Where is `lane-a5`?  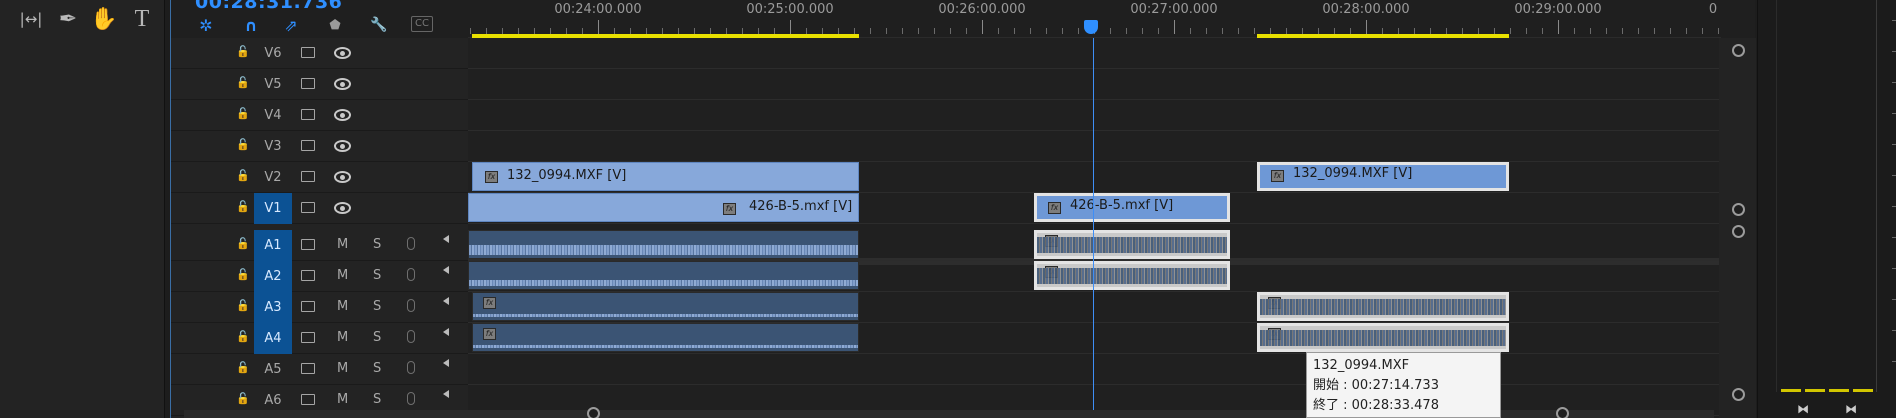 lane-a5 is located at coordinates (1094, 369).